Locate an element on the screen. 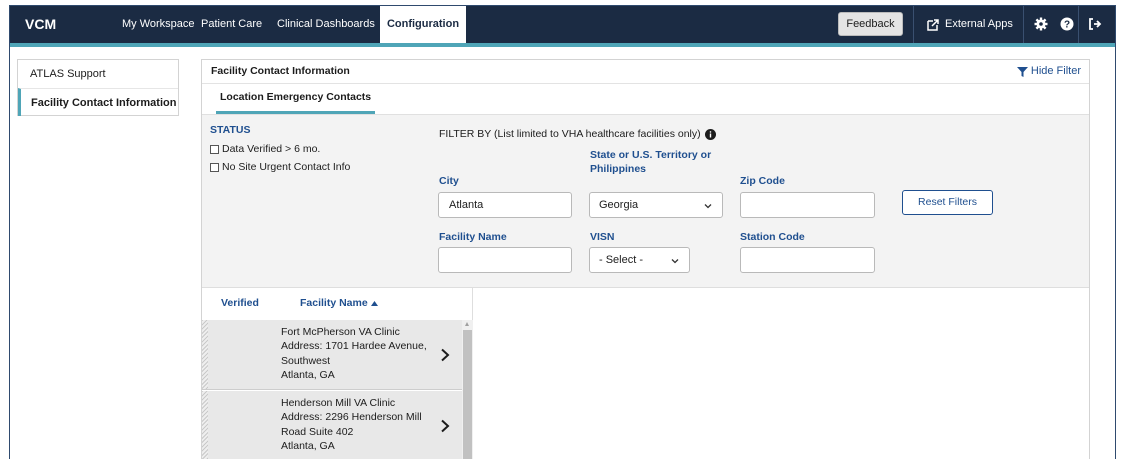  visn-label: VISN is located at coordinates (602, 237).